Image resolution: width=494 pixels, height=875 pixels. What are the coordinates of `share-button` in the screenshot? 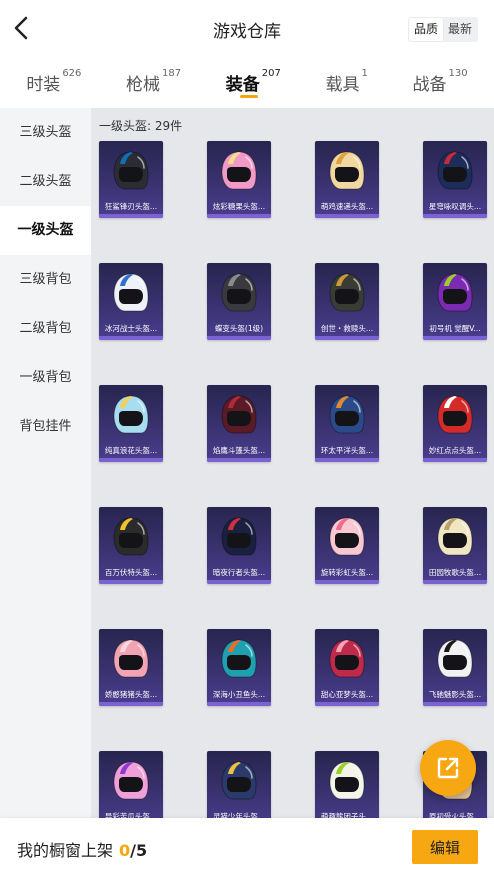 It's located at (448, 768).